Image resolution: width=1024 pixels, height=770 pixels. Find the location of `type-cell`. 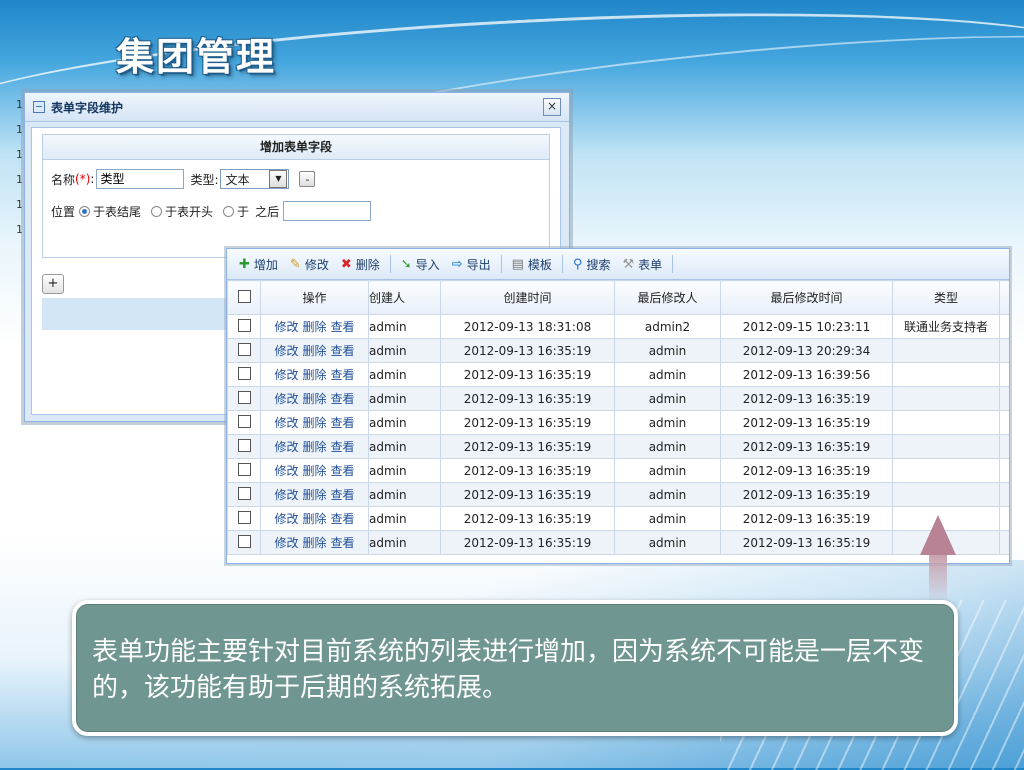

type-cell is located at coordinates (946, 398).